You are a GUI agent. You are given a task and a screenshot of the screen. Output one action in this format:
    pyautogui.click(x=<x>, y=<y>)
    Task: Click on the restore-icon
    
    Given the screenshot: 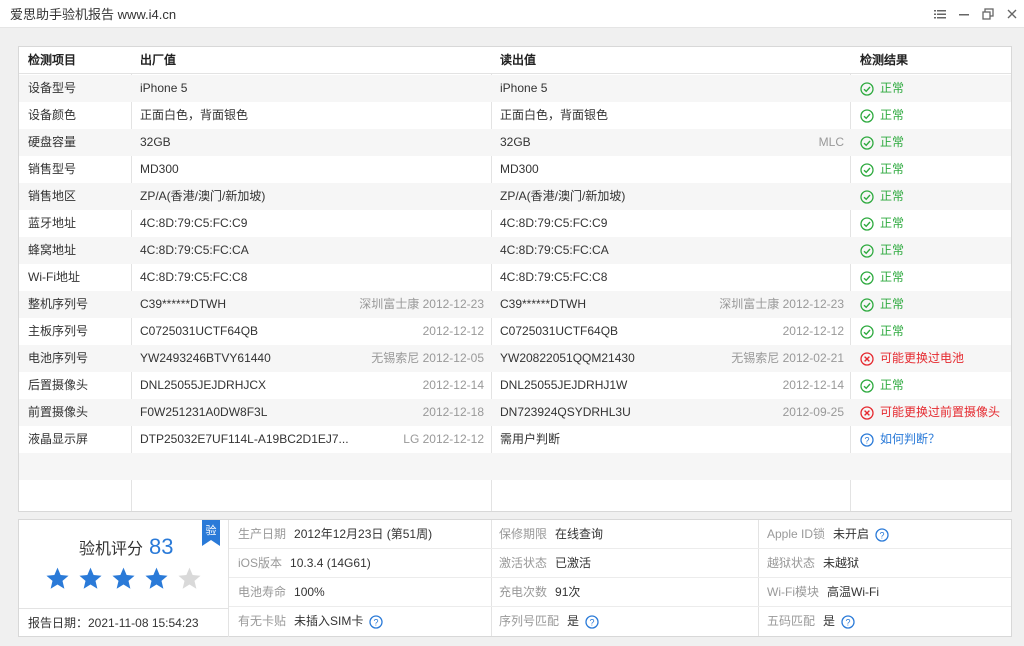 What is the action you would take?
    pyautogui.click(x=988, y=14)
    